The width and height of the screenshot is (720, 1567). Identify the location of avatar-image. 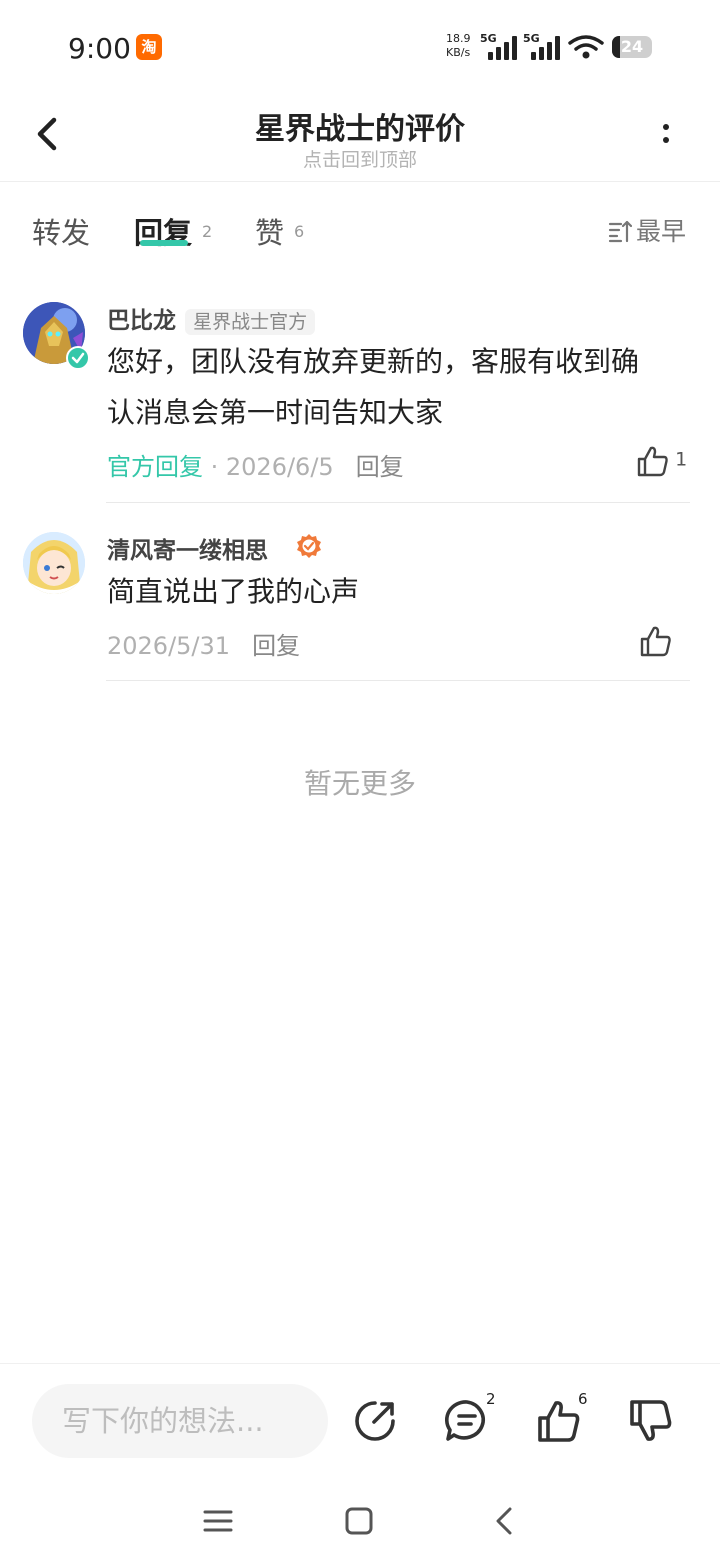
(54, 563).